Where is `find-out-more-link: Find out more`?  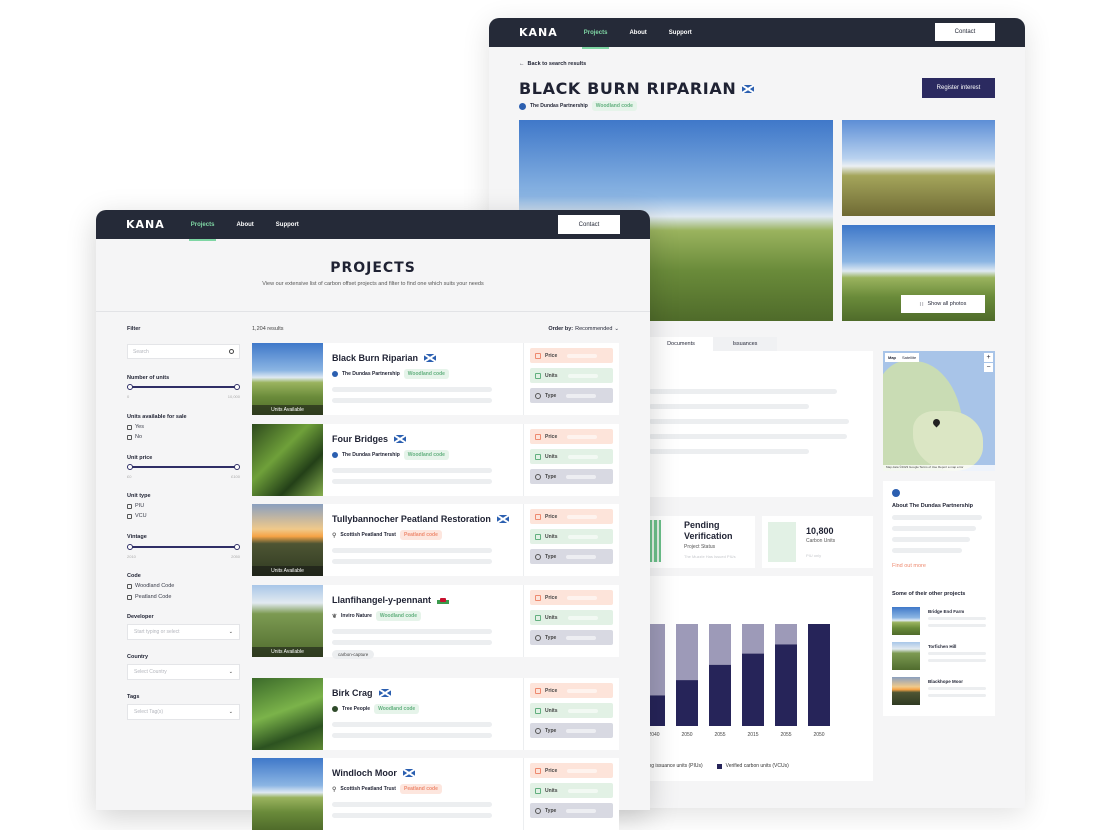 find-out-more-link: Find out more is located at coordinates (909, 566).